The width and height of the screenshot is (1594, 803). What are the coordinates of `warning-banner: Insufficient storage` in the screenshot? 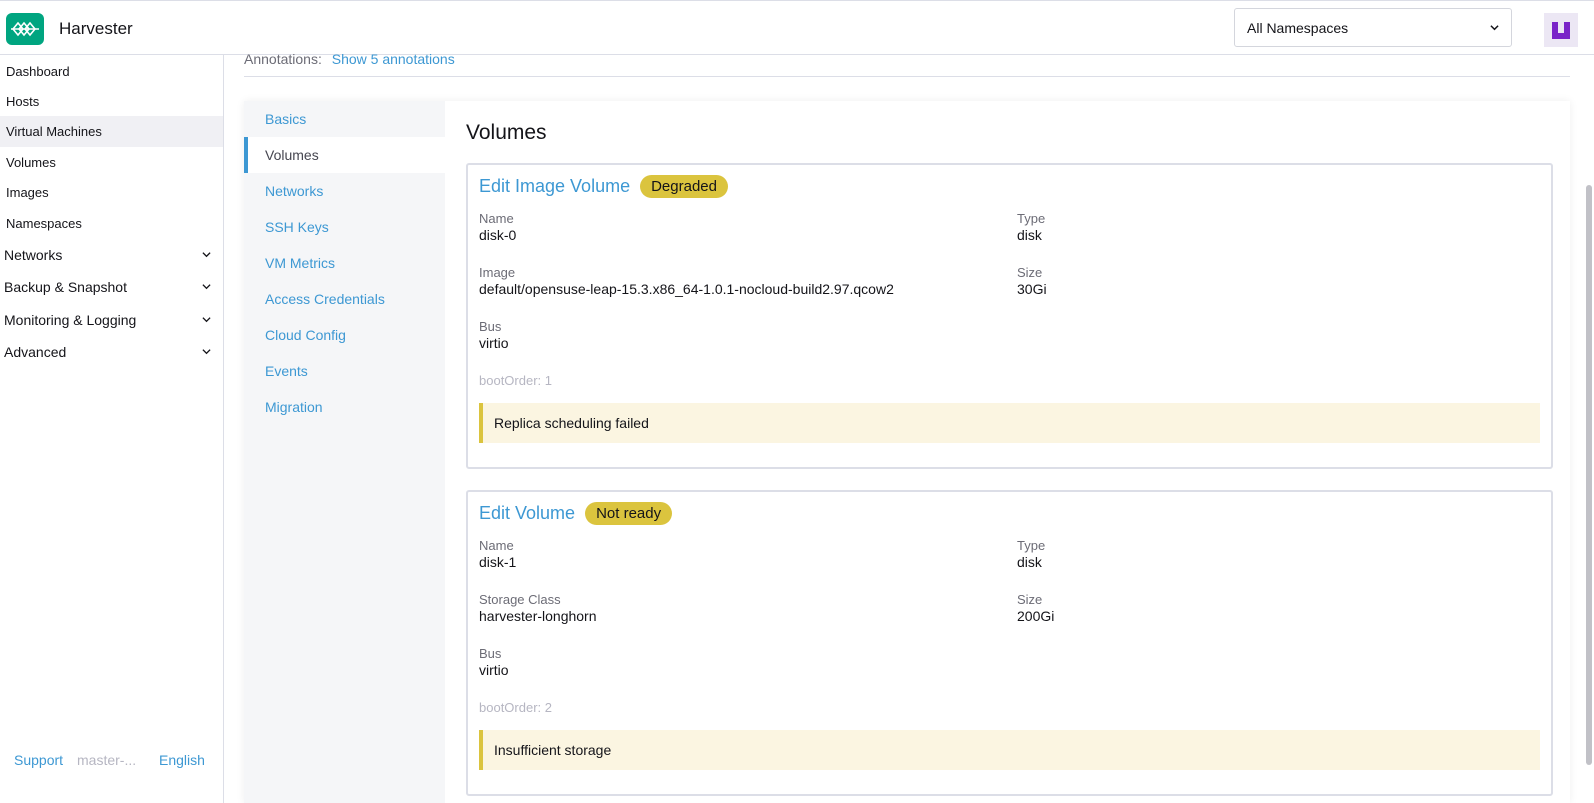 It's located at (1009, 750).